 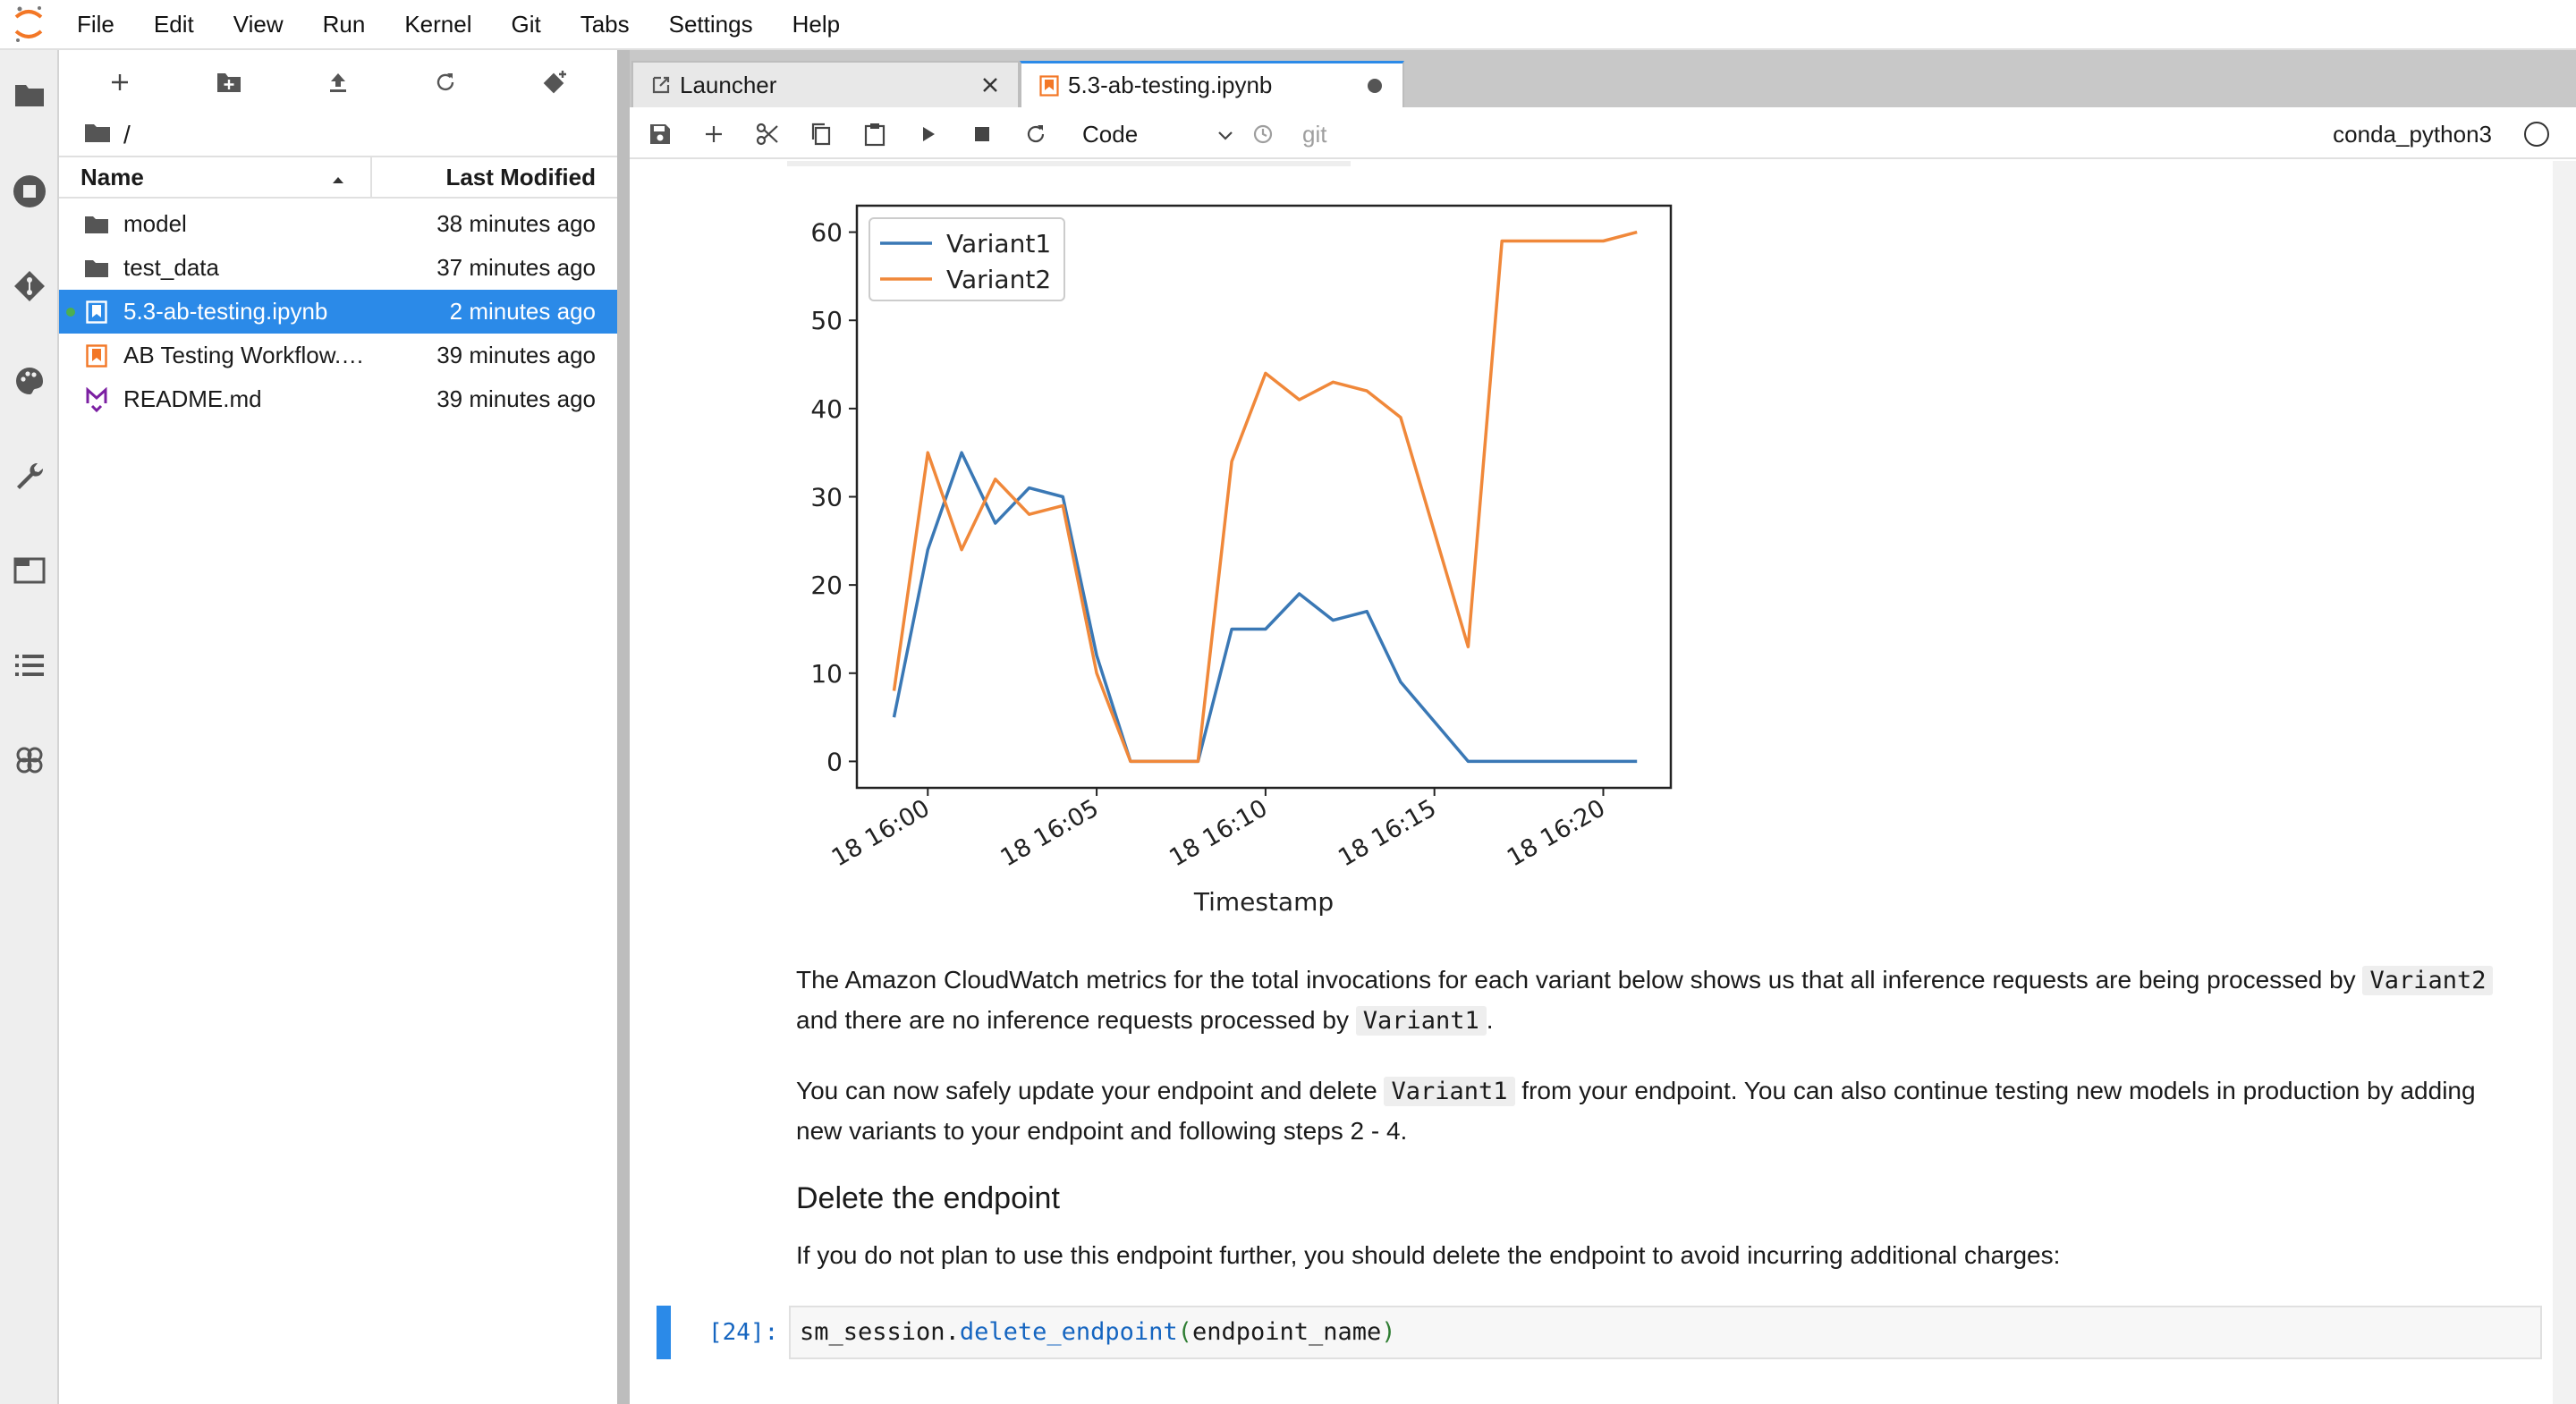 I want to click on menu-view: View, so click(x=258, y=25).